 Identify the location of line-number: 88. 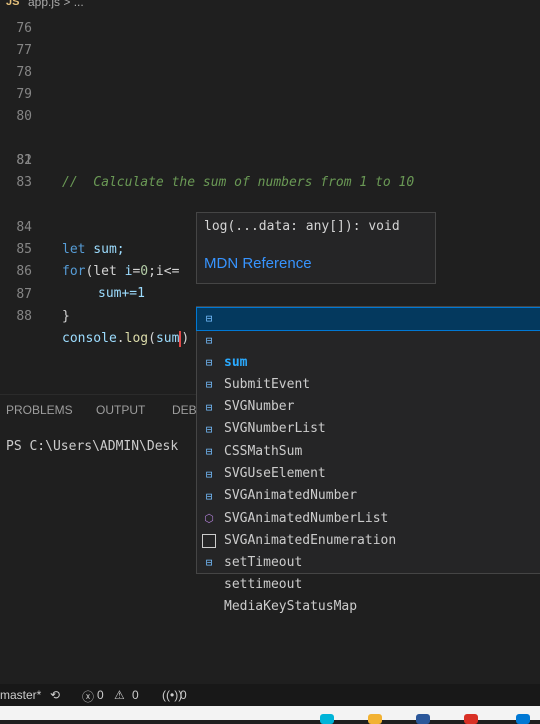
(24, 316).